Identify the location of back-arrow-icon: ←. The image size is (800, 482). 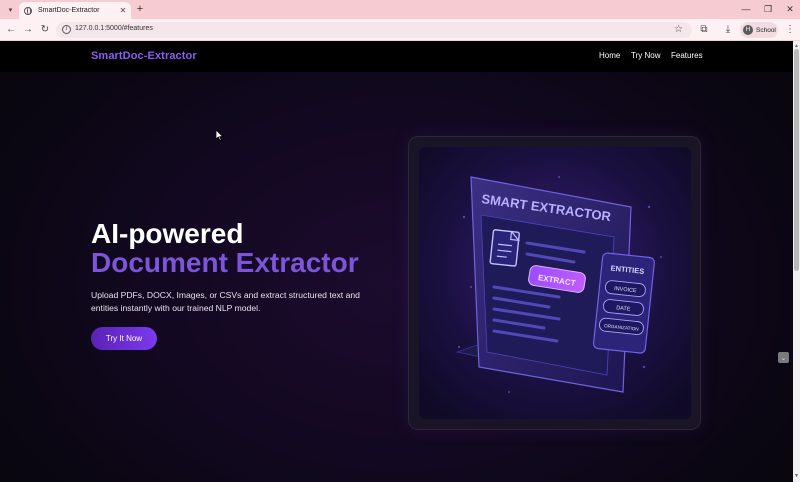
(11, 30).